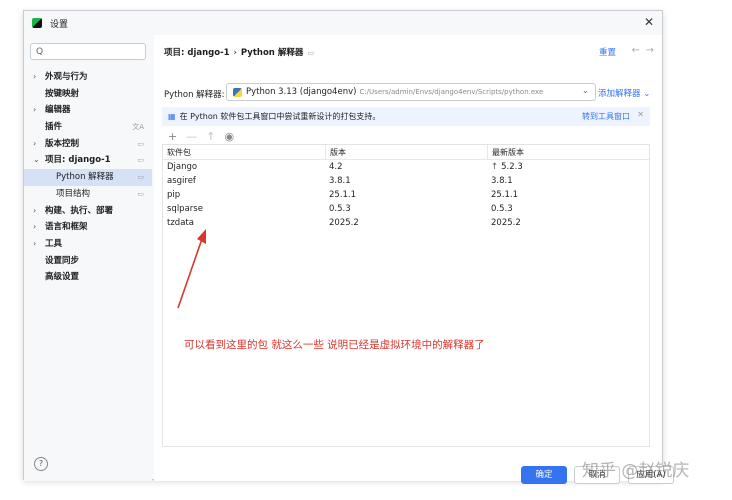 Image resolution: width=732 pixels, height=500 pixels. I want to click on sidebar-item-label: 高级设置, so click(62, 277).